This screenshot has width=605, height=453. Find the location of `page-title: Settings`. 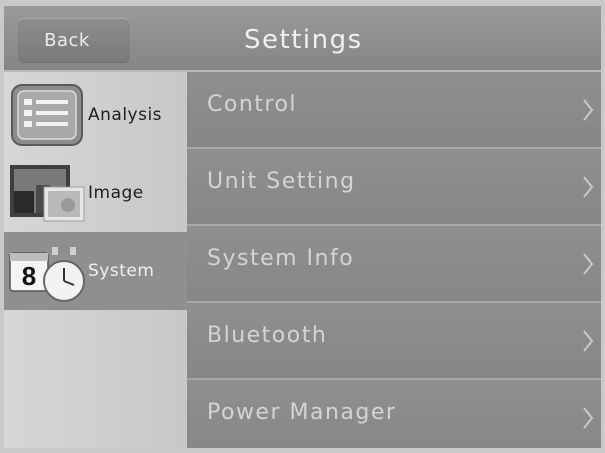

page-title: Settings is located at coordinates (303, 40).